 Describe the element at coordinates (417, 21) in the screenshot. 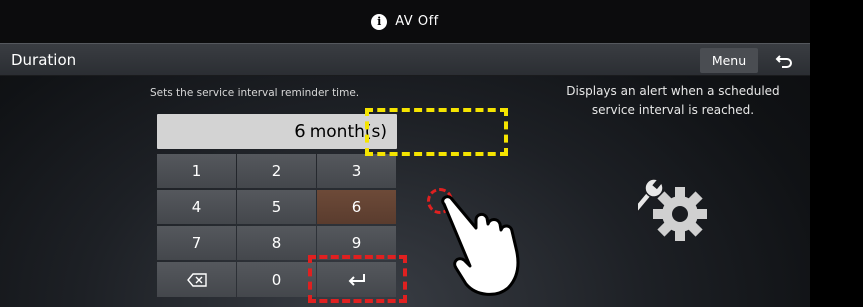

I see `status-text: AV Off` at that location.